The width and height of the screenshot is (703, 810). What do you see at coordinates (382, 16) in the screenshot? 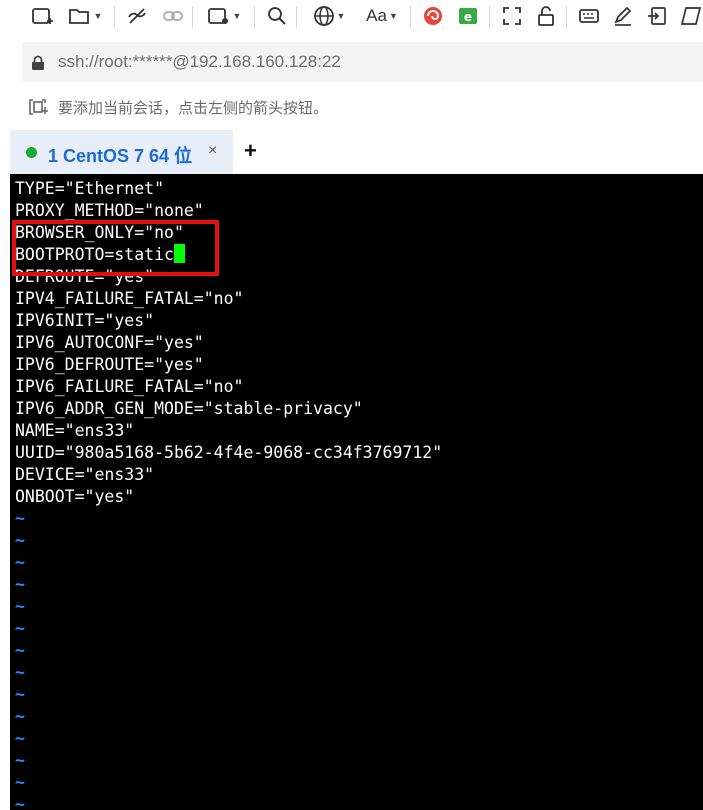
I see `font-icon: Aa ▼` at bounding box center [382, 16].